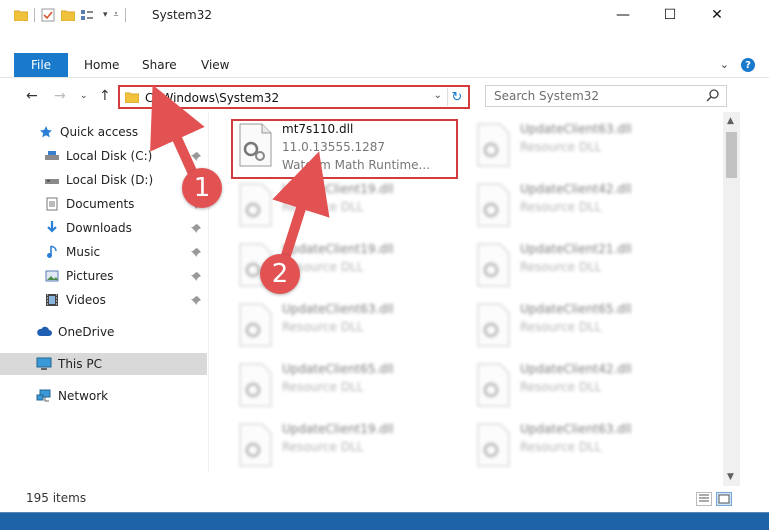  I want to click on tab-home: Home, so click(101, 65).